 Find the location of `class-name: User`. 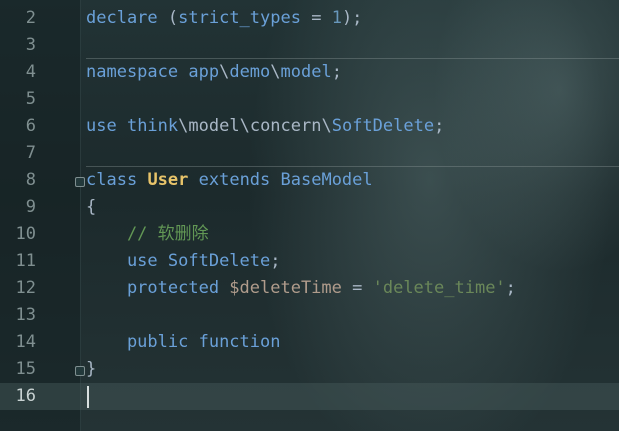

class-name: User is located at coordinates (168, 180).